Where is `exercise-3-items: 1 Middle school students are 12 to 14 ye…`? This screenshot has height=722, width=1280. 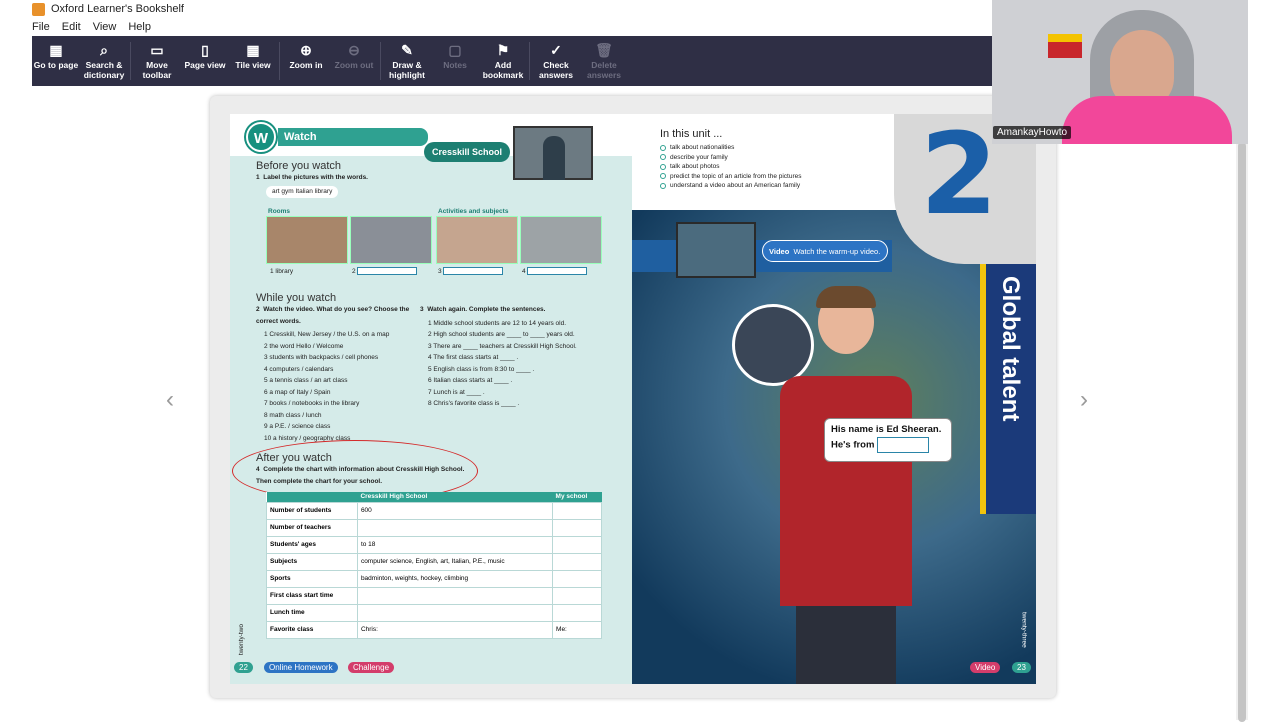 exercise-3-items: 1 Middle school students are 12 to 14 ye… is located at coordinates (520, 364).